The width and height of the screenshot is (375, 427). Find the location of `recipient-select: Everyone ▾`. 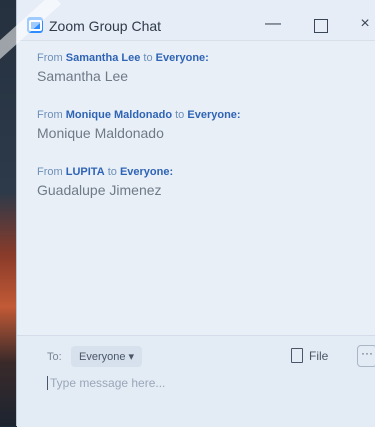

recipient-select: Everyone ▾ is located at coordinates (107, 356).